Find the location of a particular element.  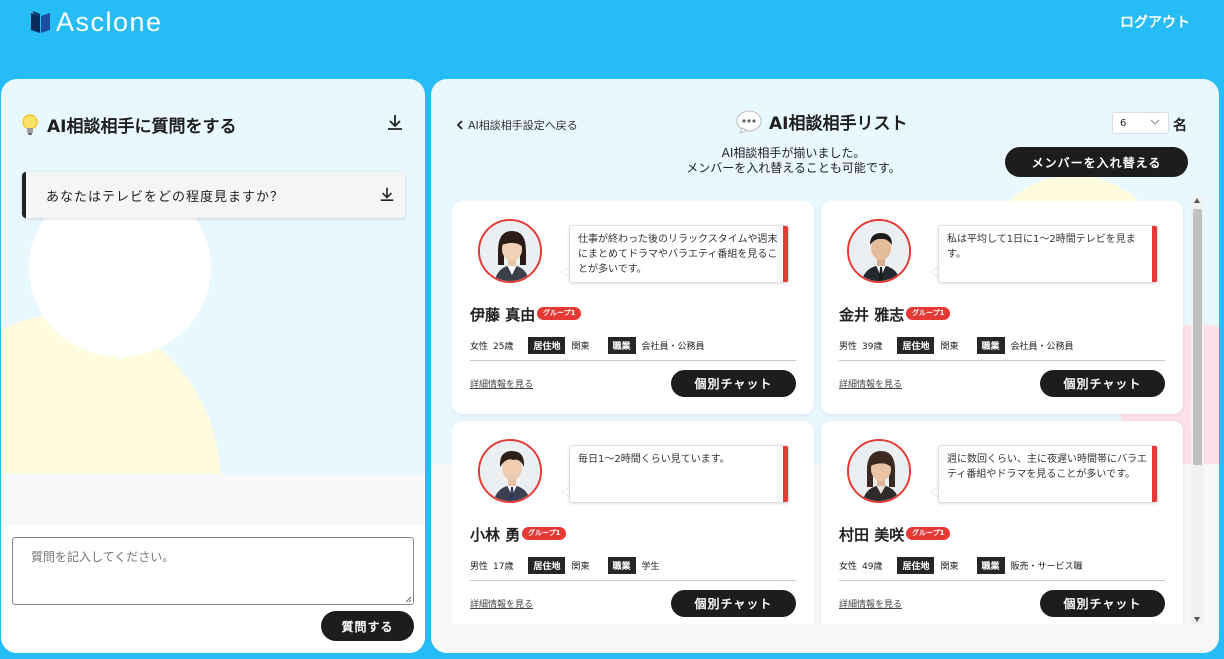

chevron-down-icon is located at coordinates (1155, 122).